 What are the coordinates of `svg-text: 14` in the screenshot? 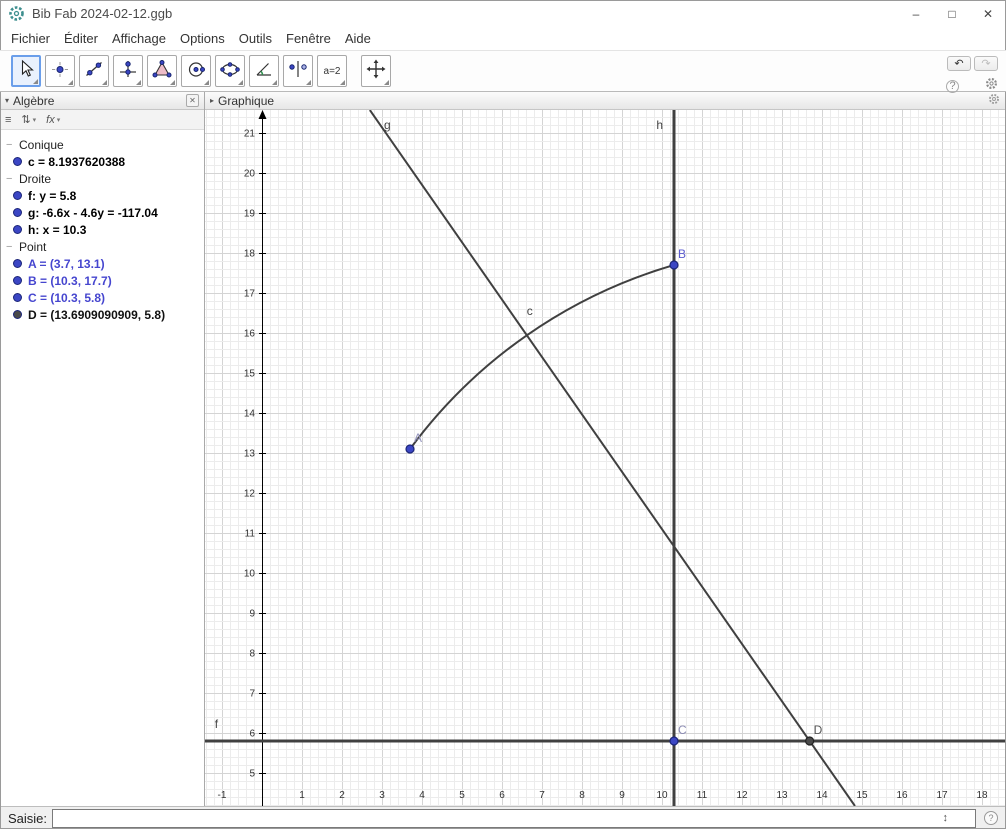 It's located at (822, 795).